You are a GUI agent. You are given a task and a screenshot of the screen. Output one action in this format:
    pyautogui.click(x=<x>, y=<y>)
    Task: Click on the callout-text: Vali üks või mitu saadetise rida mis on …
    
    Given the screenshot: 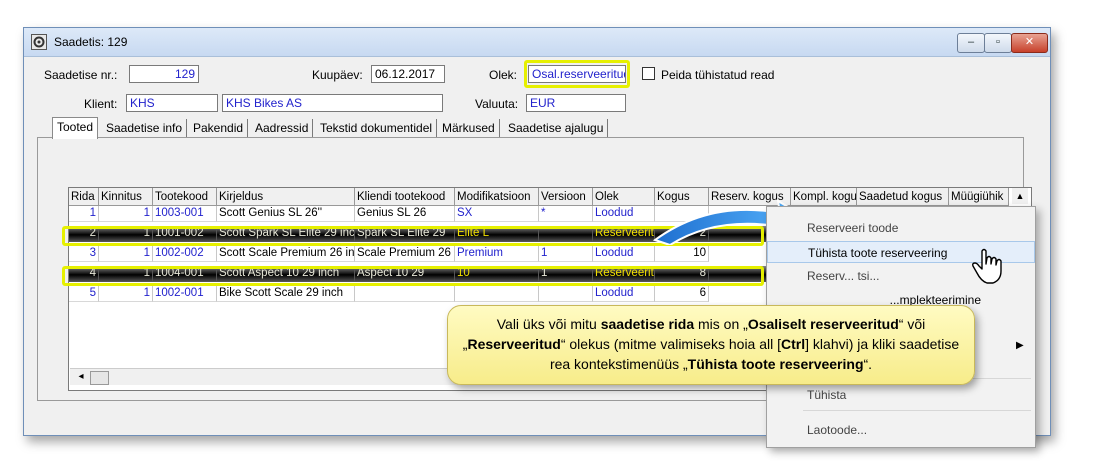 What is the action you would take?
    pyautogui.click(x=711, y=344)
    